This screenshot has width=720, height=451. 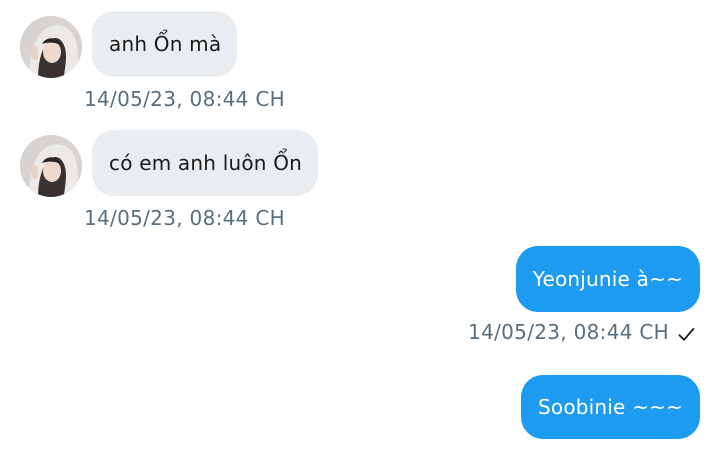 I want to click on incoming-message-bubble: có em anh luôn Ổn, so click(x=205, y=163).